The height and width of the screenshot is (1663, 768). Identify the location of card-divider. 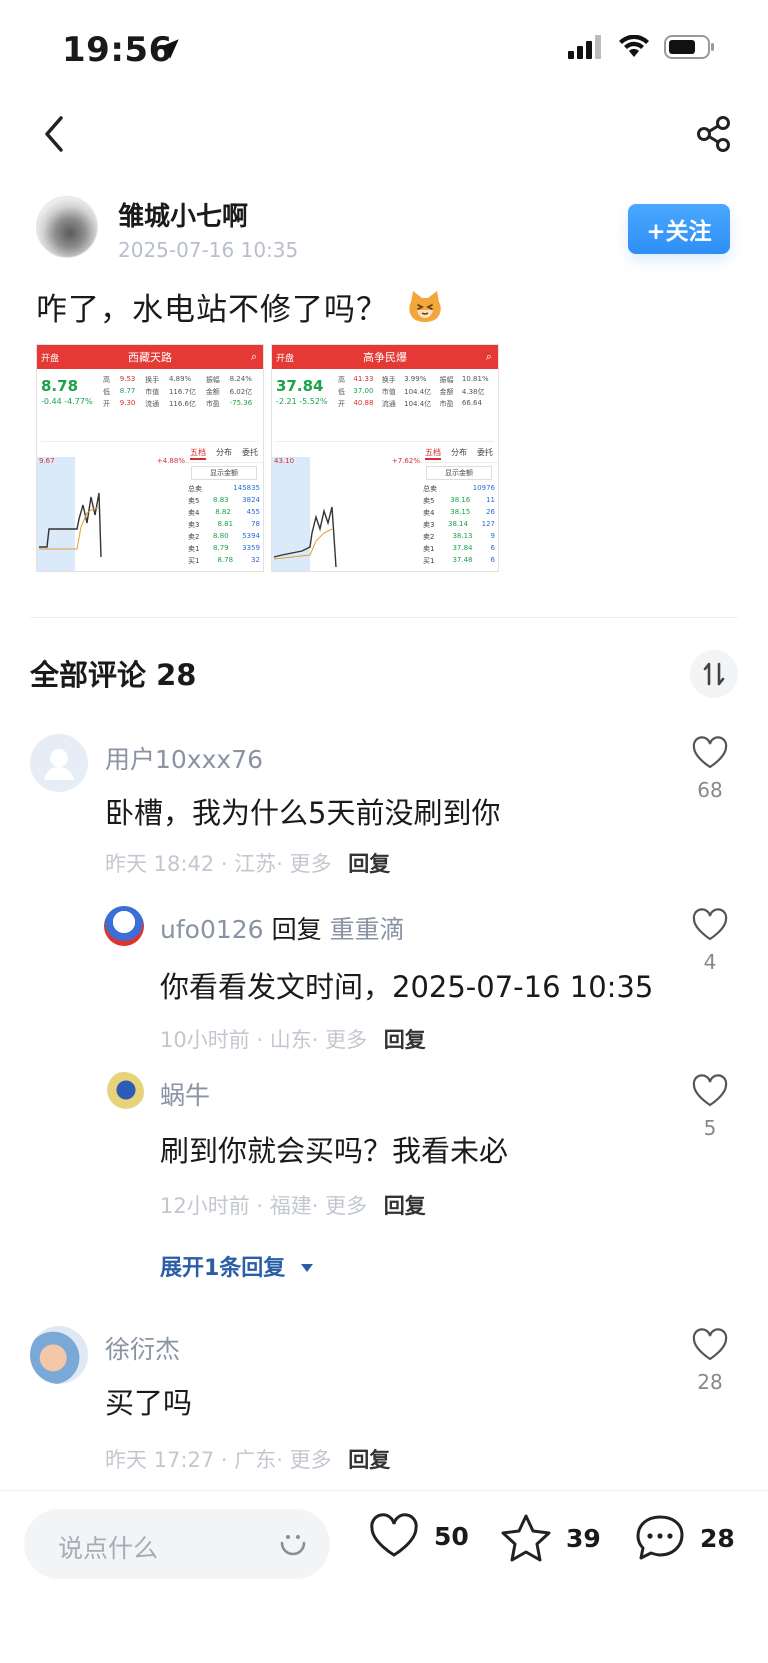
(385, 441).